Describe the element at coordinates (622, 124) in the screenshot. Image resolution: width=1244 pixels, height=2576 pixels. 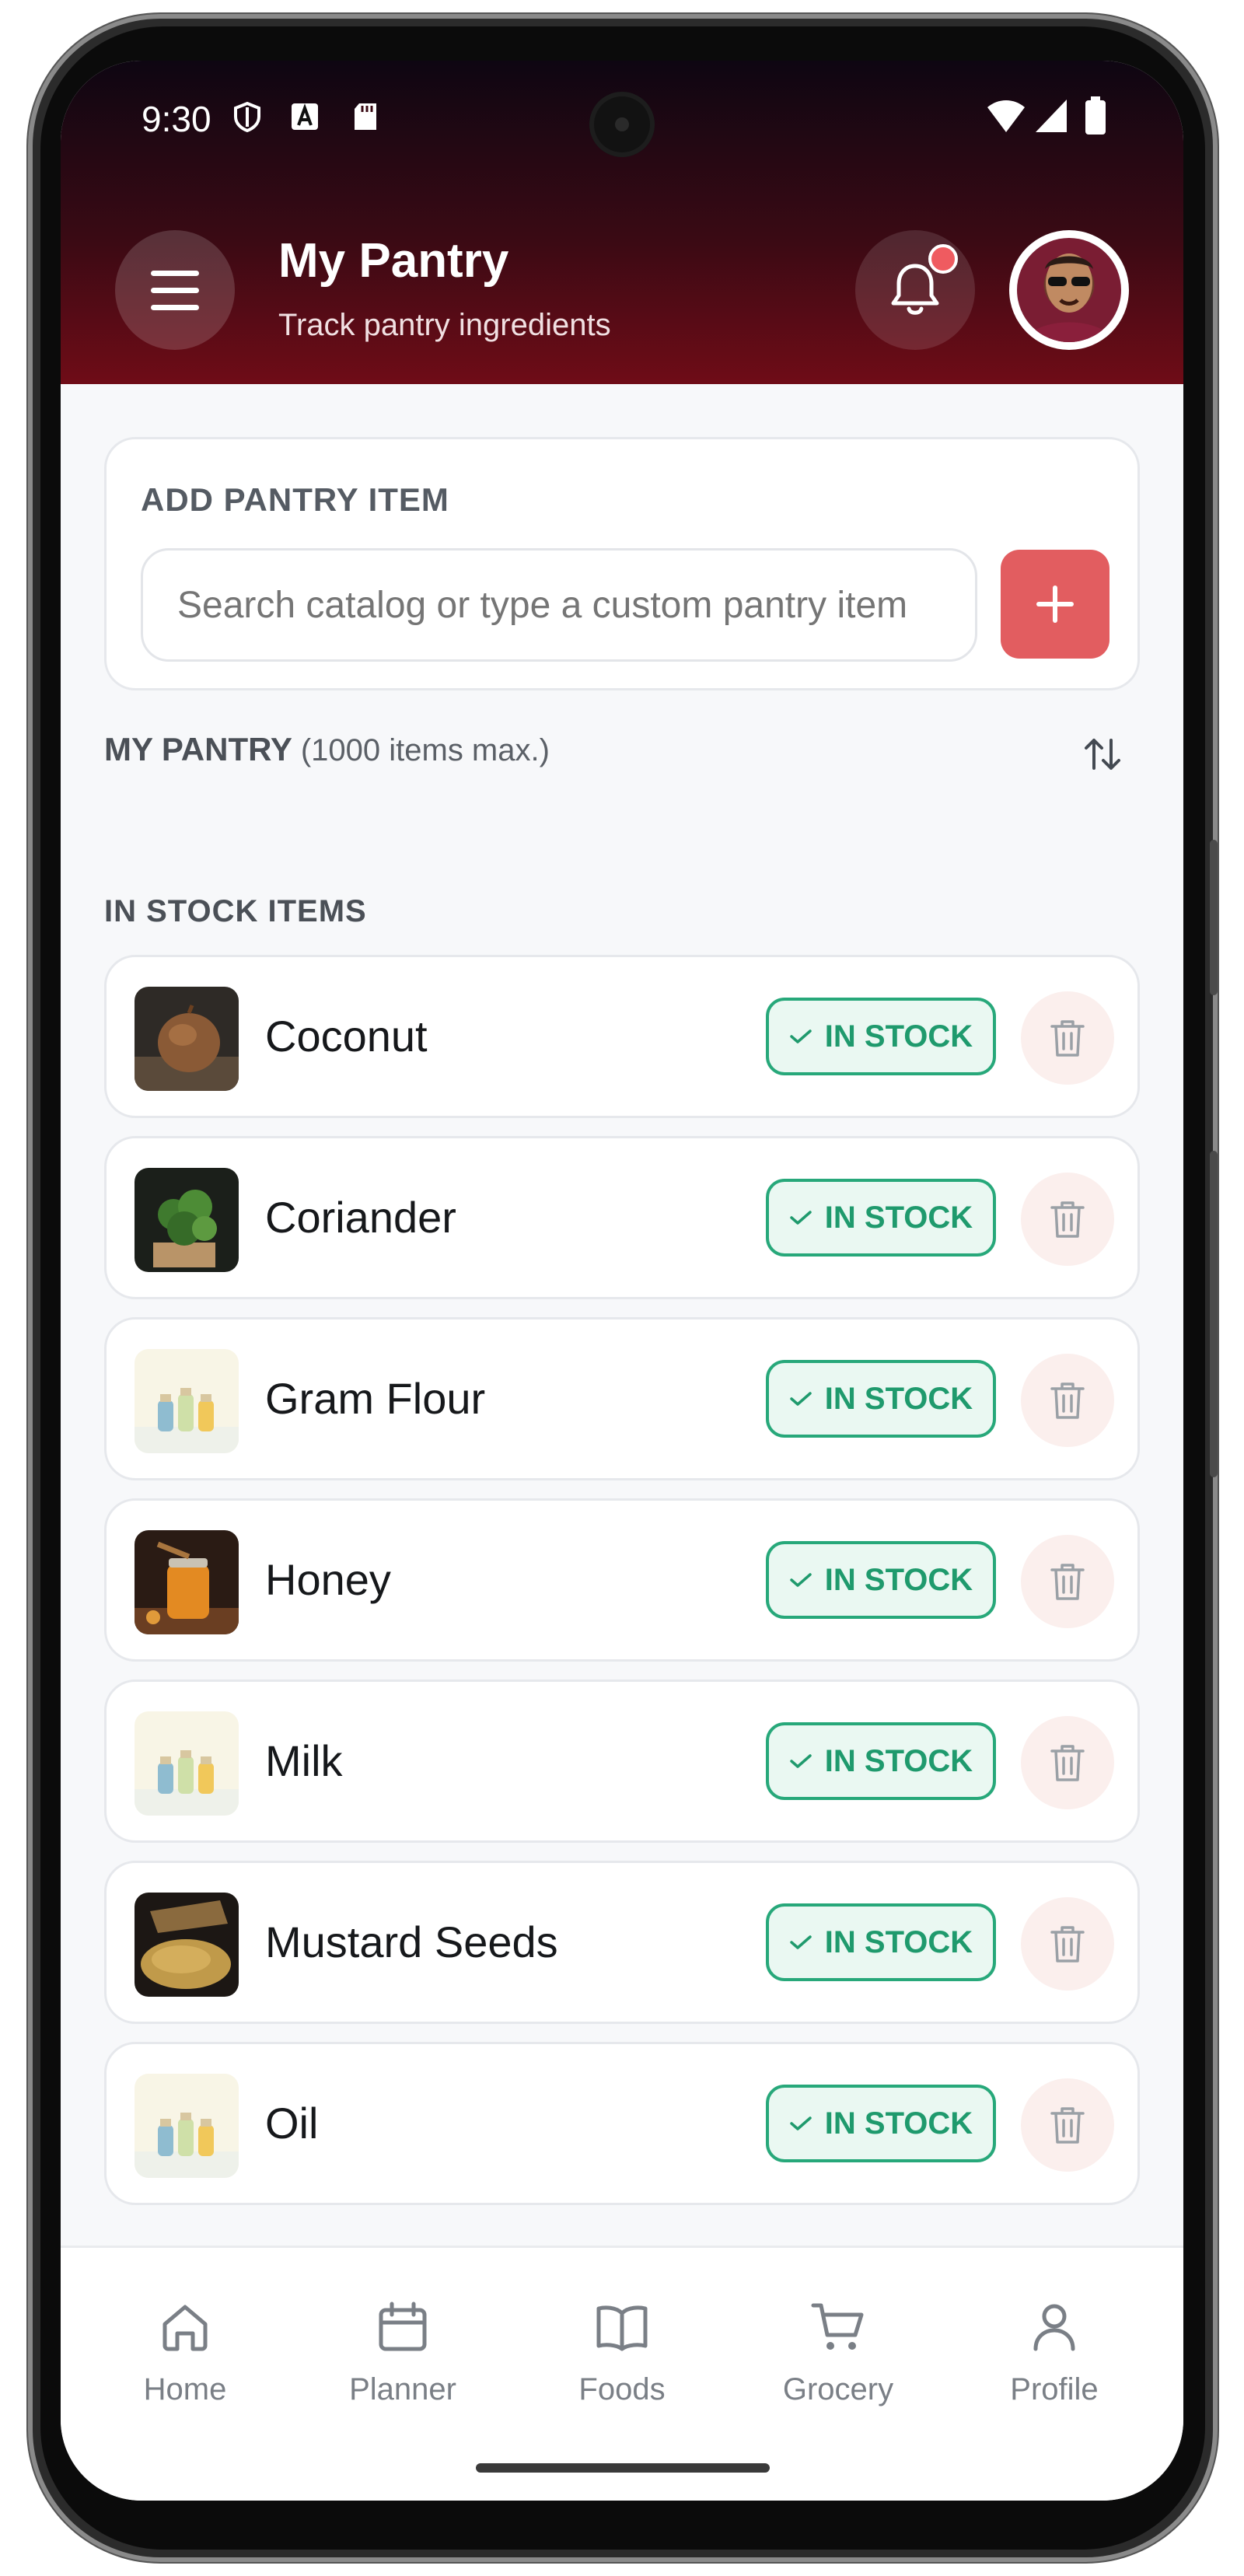
I see `front-camera` at that location.